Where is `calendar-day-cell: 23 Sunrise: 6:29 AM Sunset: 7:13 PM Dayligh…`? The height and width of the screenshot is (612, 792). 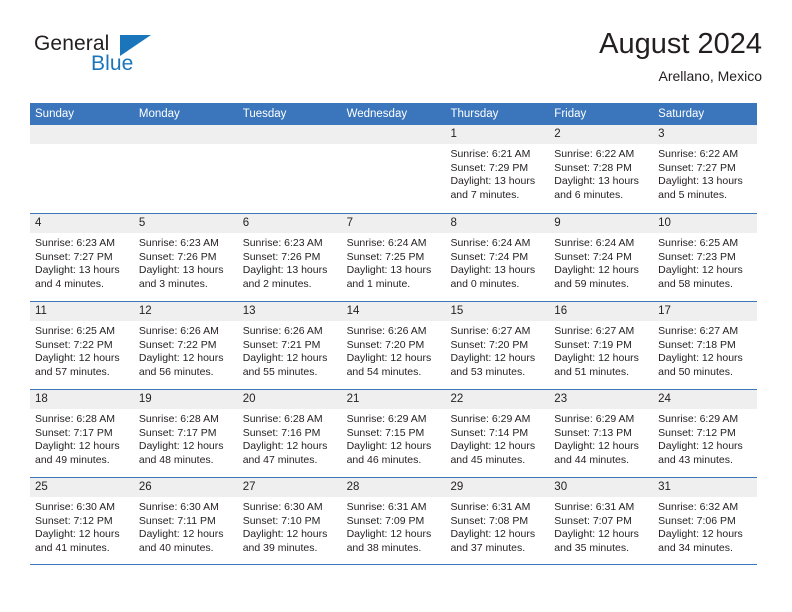
calendar-day-cell: 23 Sunrise: 6:29 AM Sunset: 7:13 PM Dayligh… is located at coordinates (601, 433).